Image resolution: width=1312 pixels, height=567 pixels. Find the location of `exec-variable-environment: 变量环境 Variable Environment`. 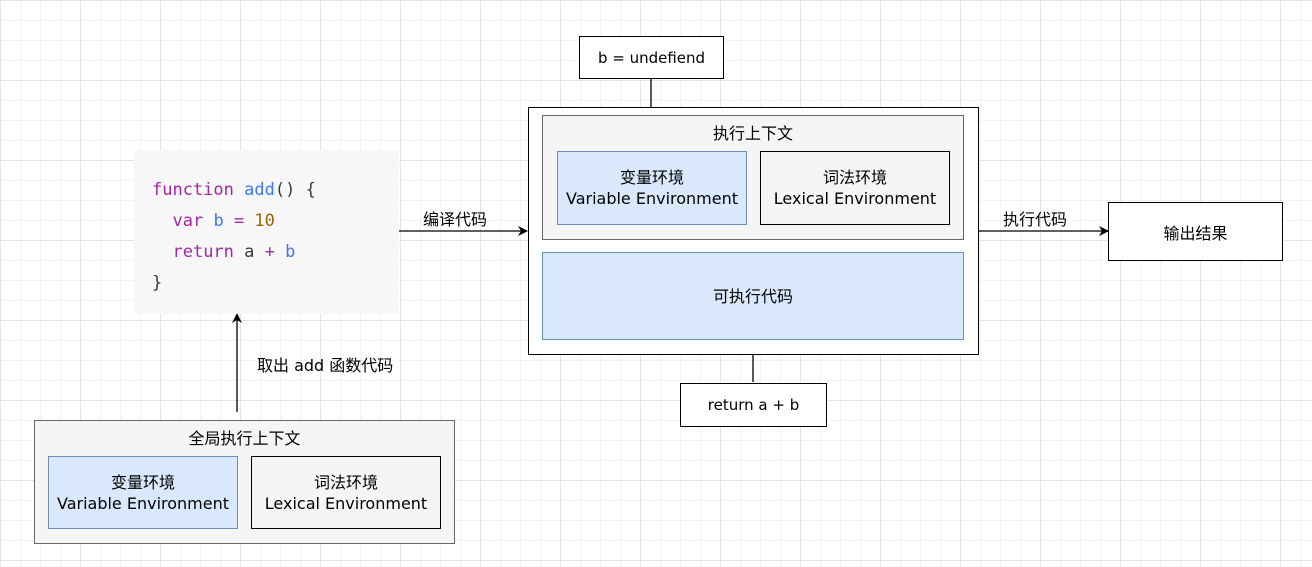

exec-variable-environment: 变量环境 Variable Environment is located at coordinates (652, 188).